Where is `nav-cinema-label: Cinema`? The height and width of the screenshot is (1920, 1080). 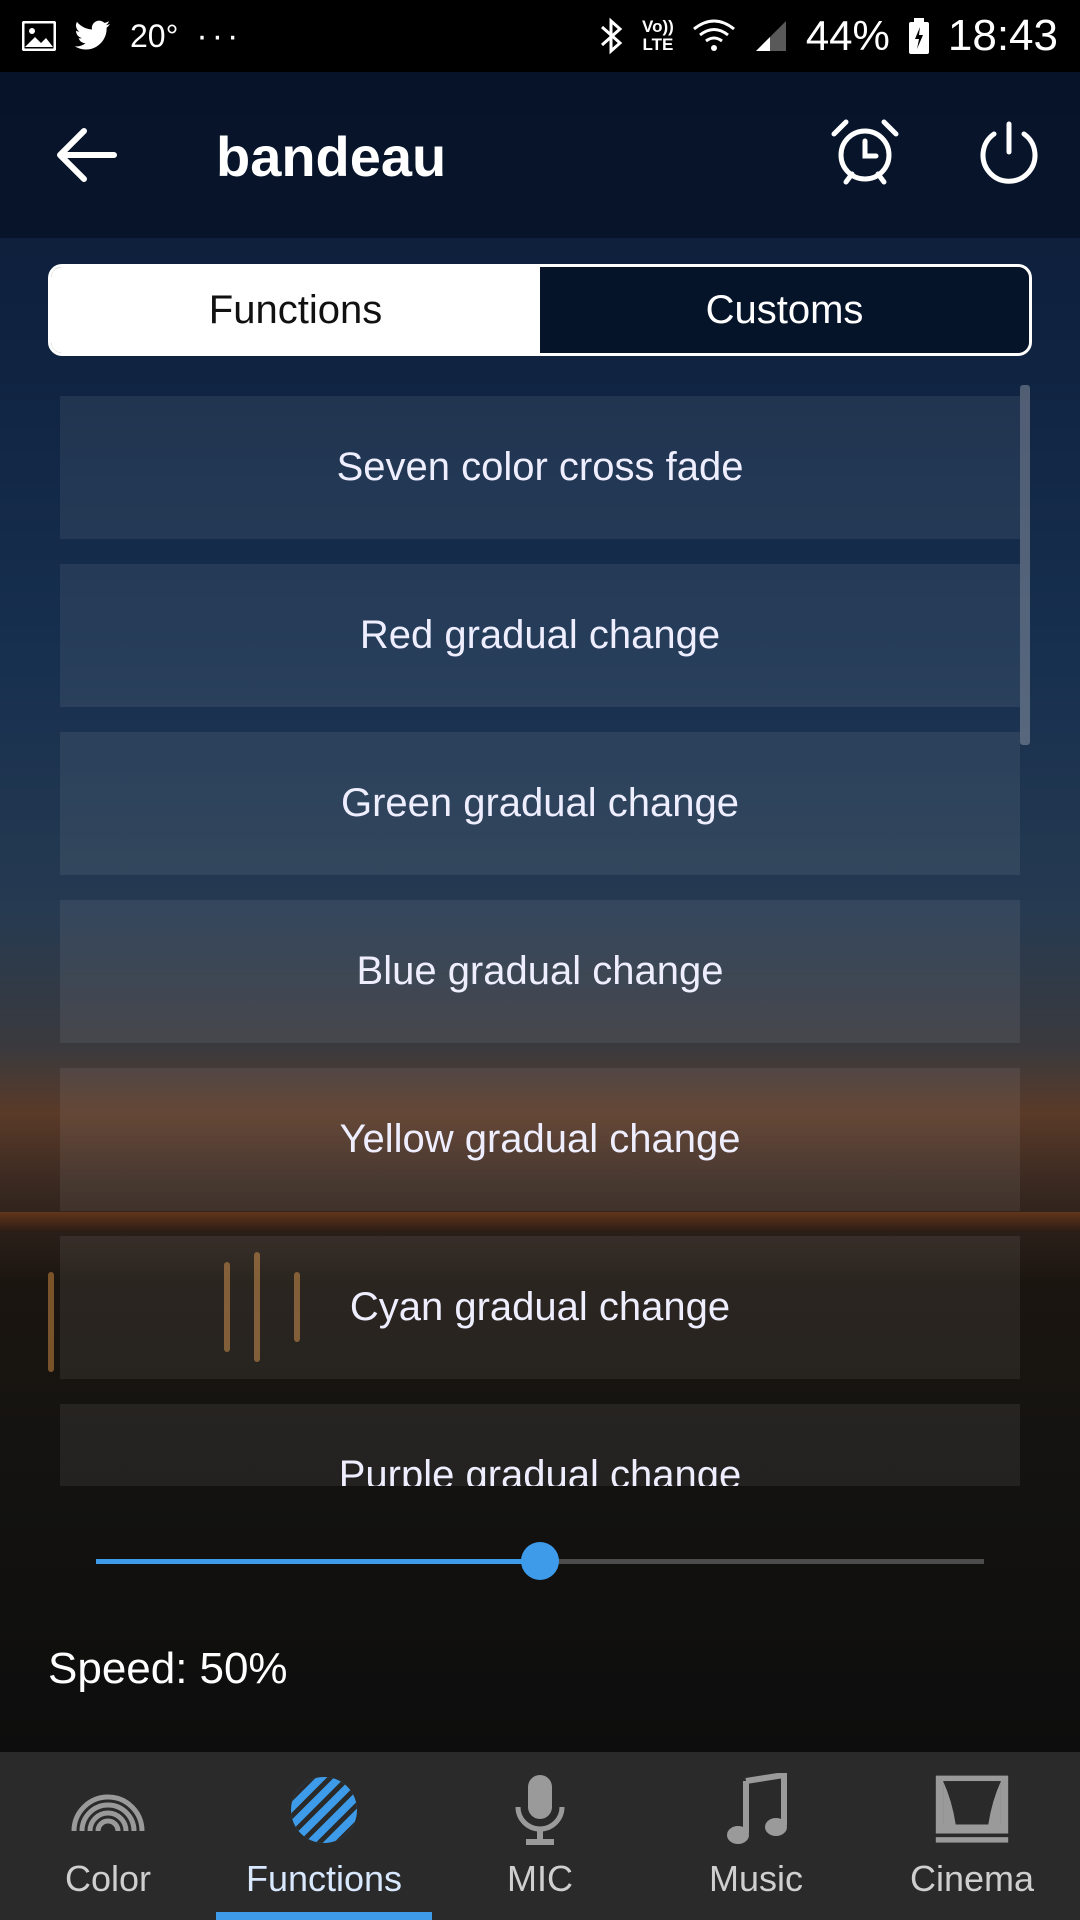
nav-cinema-label: Cinema is located at coordinates (972, 1878).